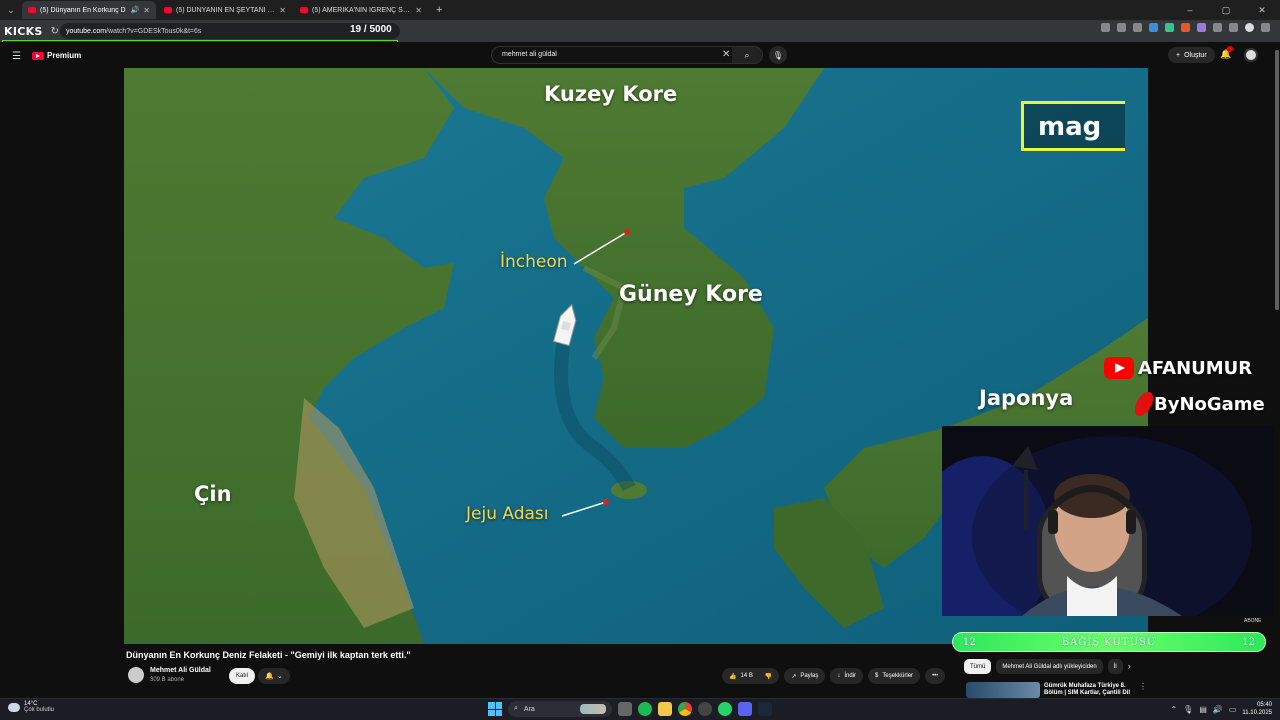  I want to click on new-tab-button: +, so click(439, 10).